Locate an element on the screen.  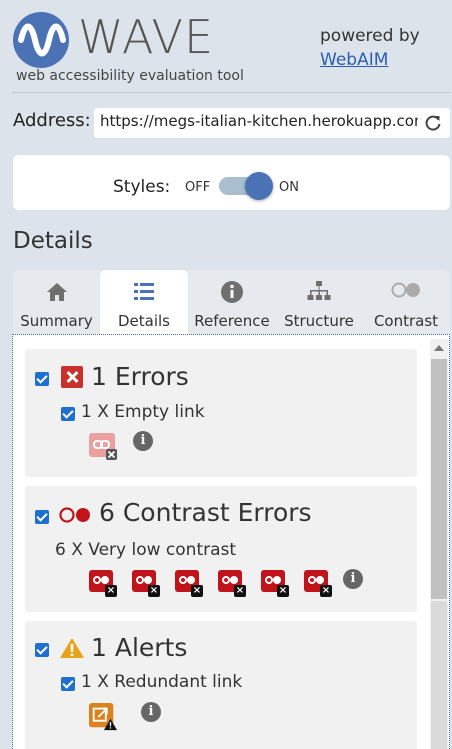
details-heading: Details is located at coordinates (53, 241).